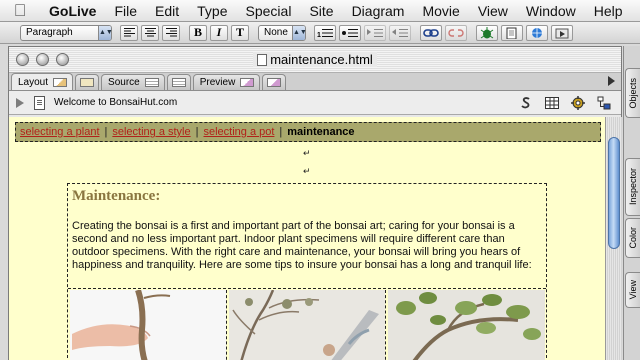  I want to click on disclosure-triangle-icon, so click(20, 102).